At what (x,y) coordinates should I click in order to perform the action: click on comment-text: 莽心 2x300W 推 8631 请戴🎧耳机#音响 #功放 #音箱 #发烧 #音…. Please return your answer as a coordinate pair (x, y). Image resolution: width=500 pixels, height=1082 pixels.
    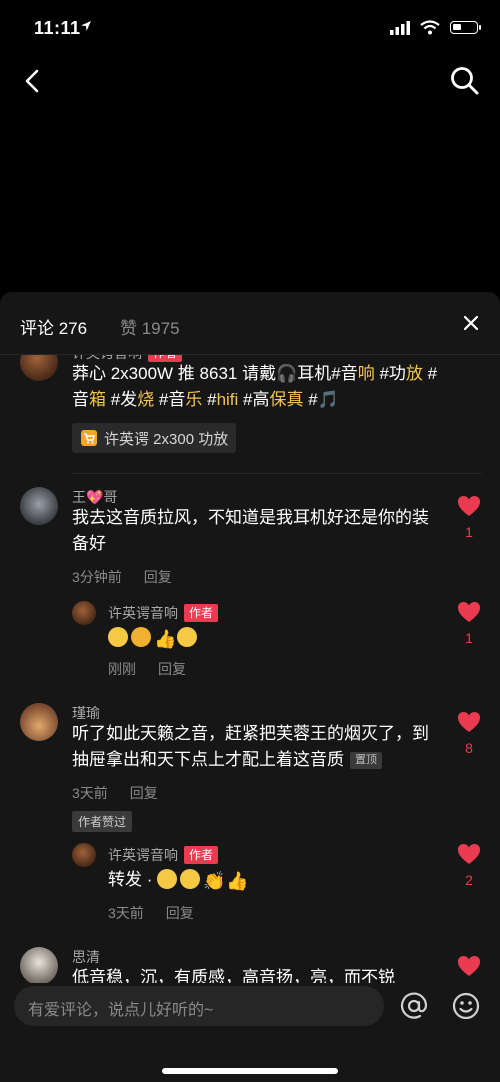
    Looking at the image, I should click on (257, 387).